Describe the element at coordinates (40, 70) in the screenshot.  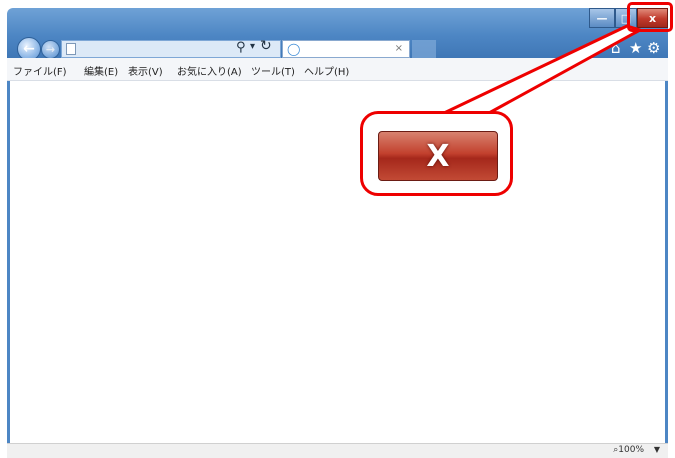
I see `menu-file: ファイル(F)` at that location.